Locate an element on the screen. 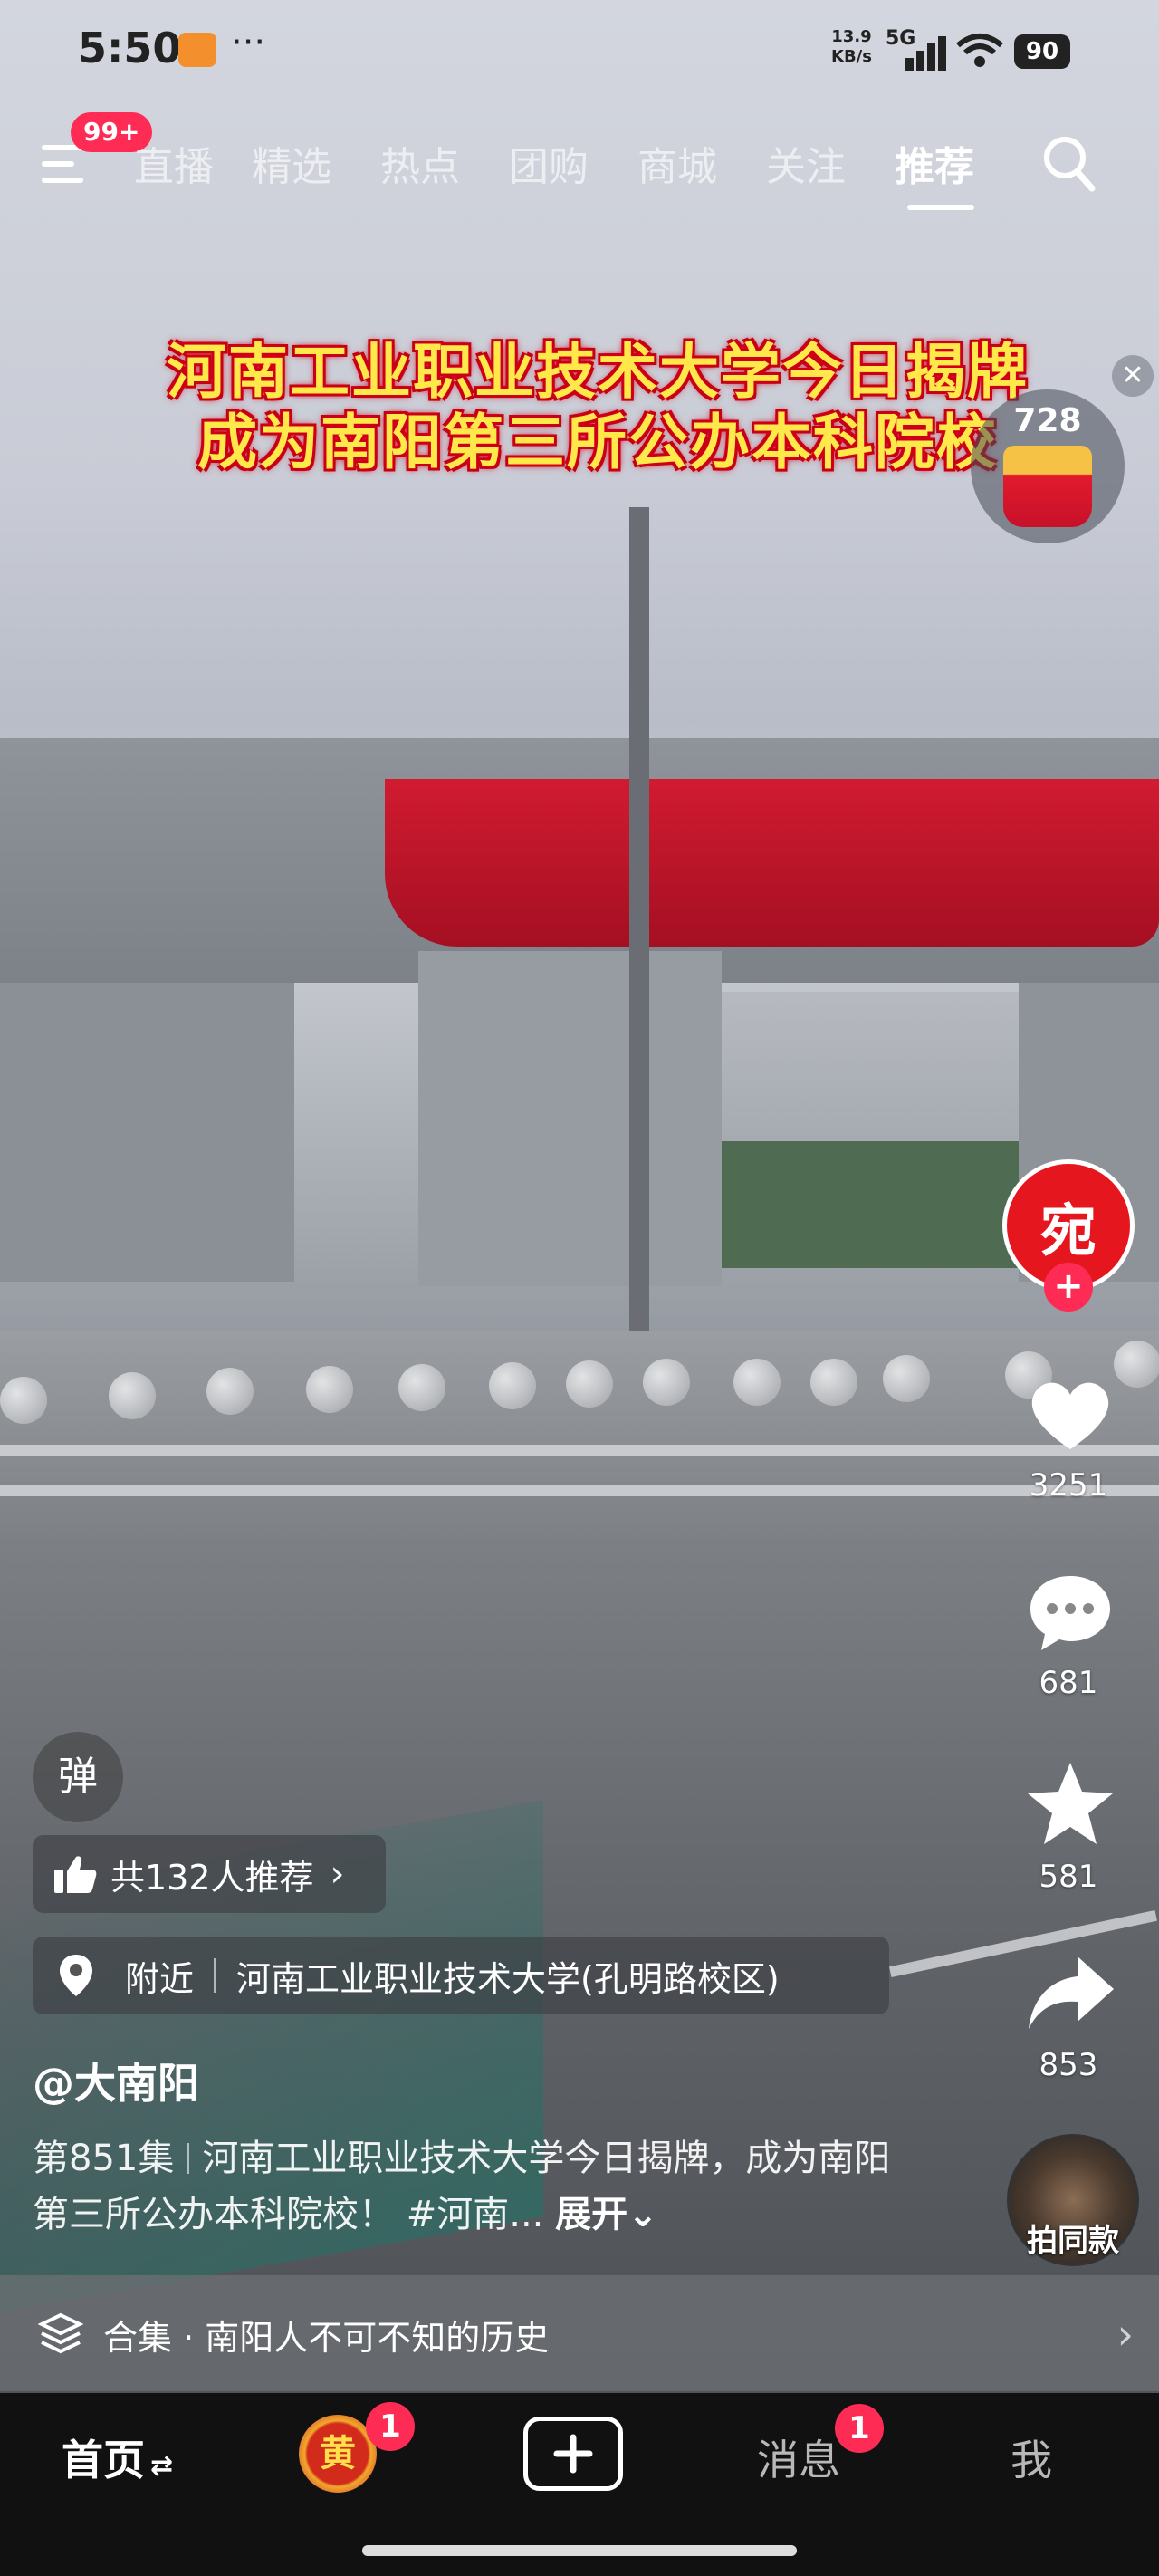 Image resolution: width=1159 pixels, height=2576 pixels. tab-mall: 商城 is located at coordinates (677, 163).